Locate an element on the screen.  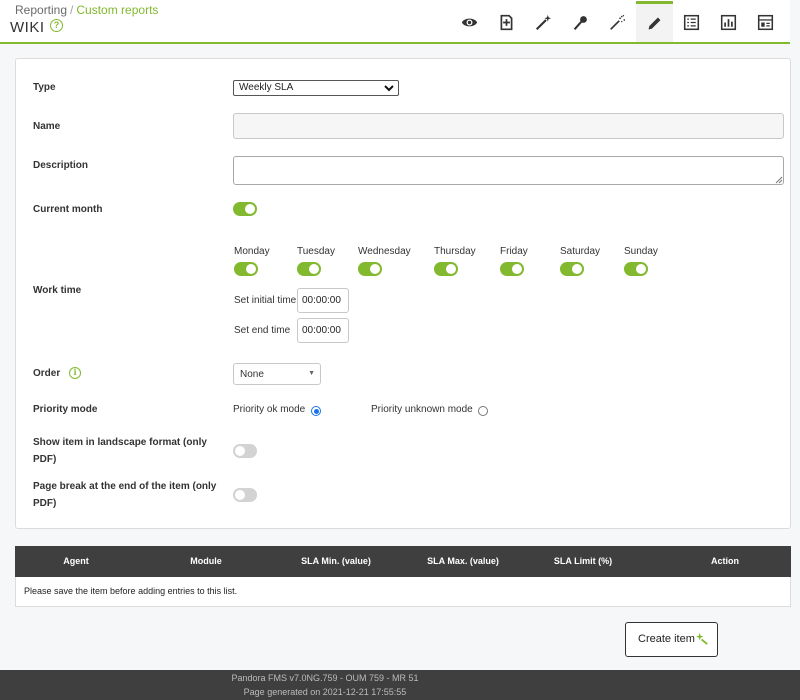
day-label-monday: Monday is located at coordinates (252, 251).